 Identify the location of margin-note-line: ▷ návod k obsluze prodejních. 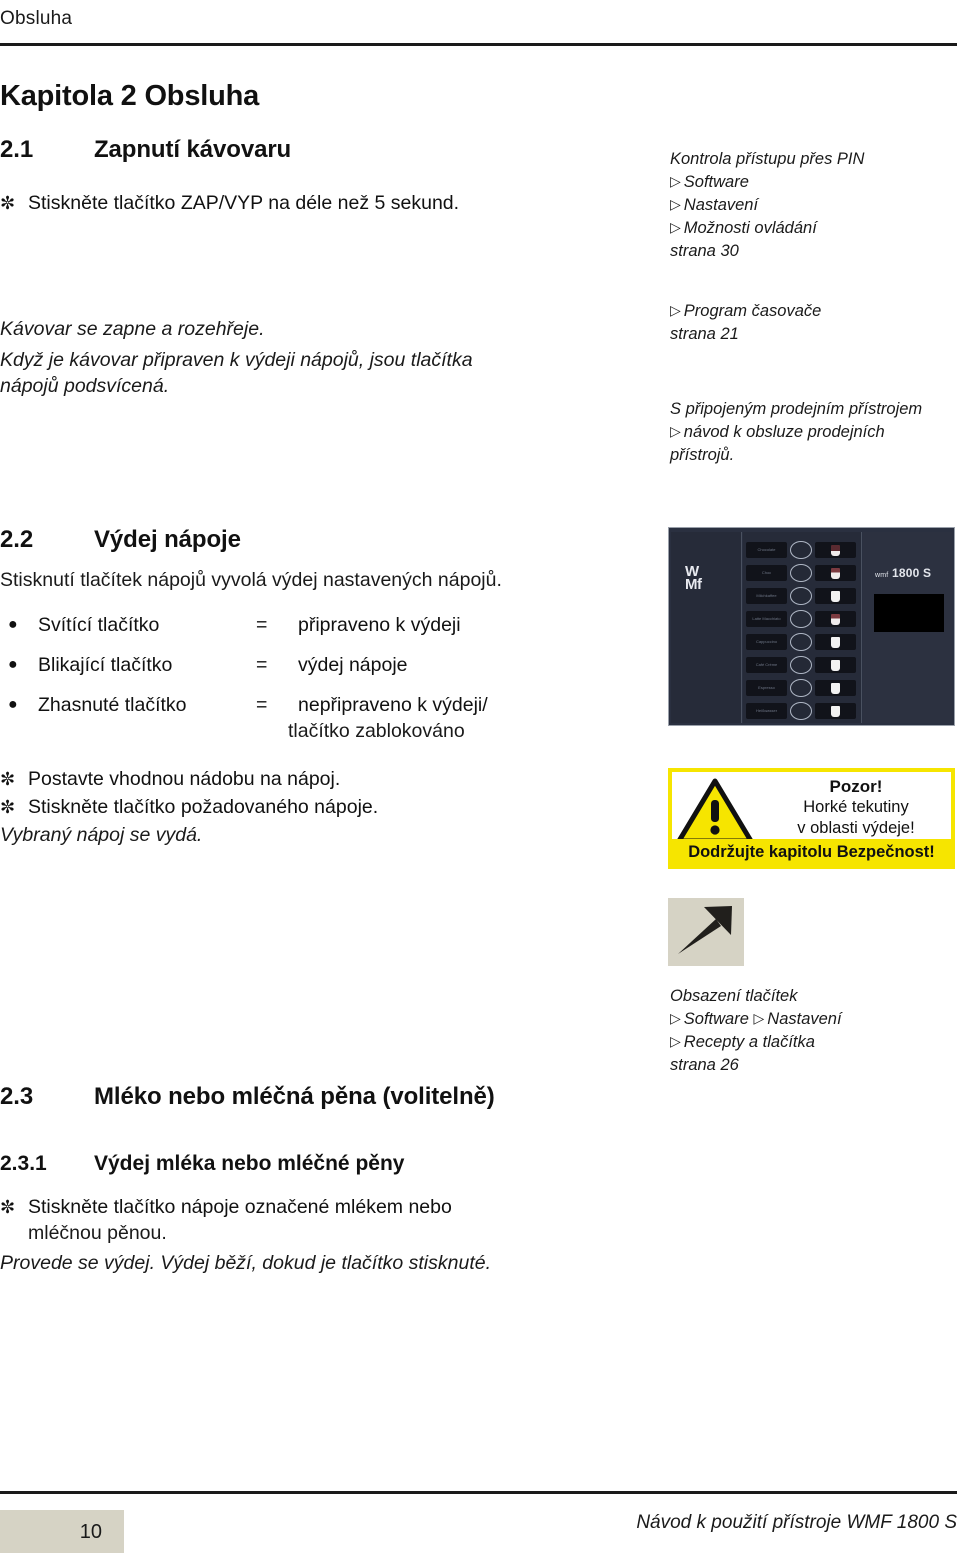
(813, 432).